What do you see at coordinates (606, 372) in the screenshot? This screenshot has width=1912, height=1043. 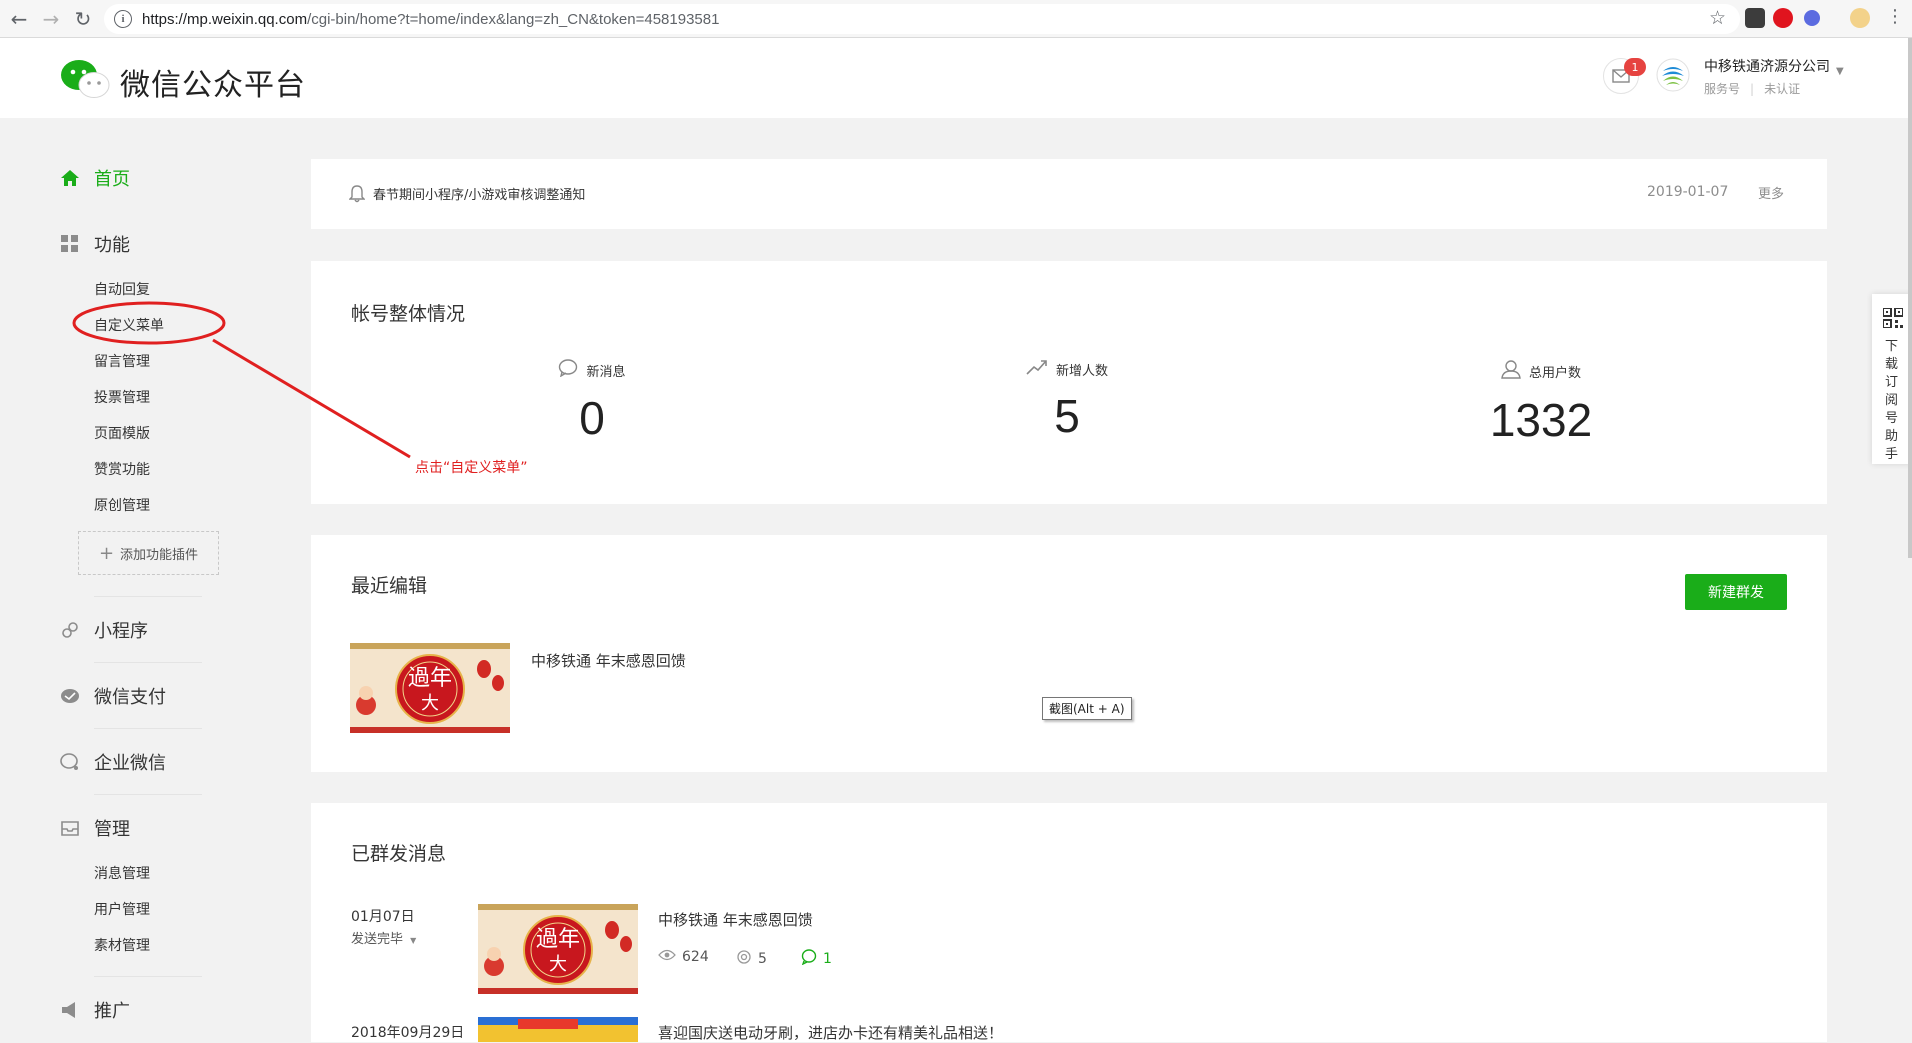 I see `stat-label: 新消息` at bounding box center [606, 372].